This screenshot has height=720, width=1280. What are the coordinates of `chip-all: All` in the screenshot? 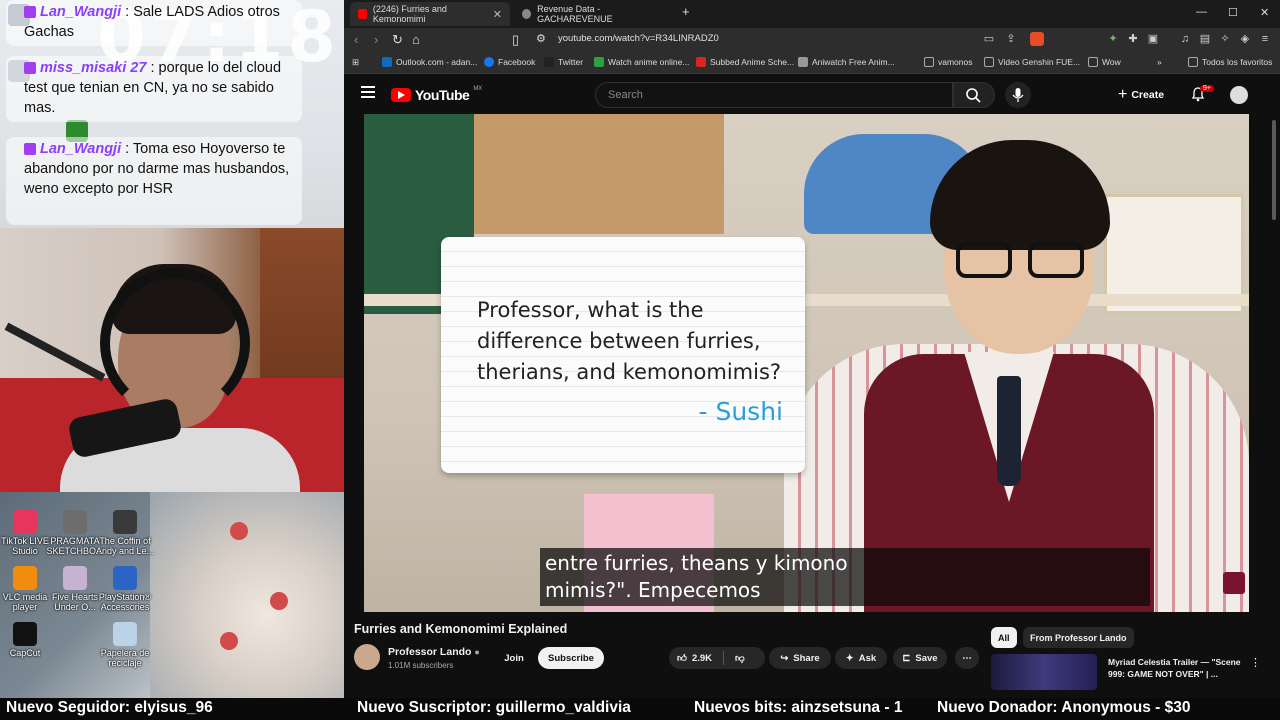 It's located at (1004, 637).